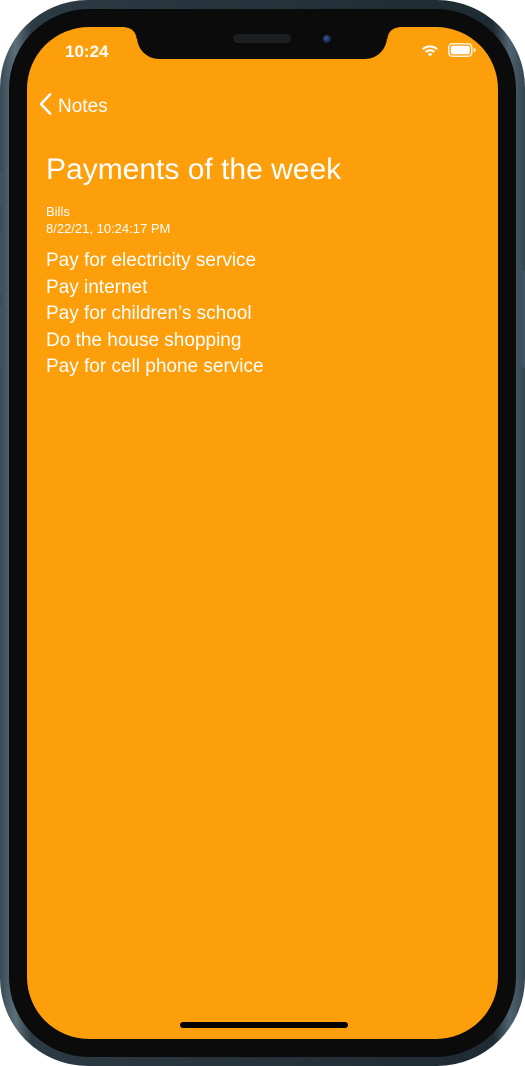  Describe the element at coordinates (149, 313) in the screenshot. I see `note-line: Pay for children’s school` at that location.